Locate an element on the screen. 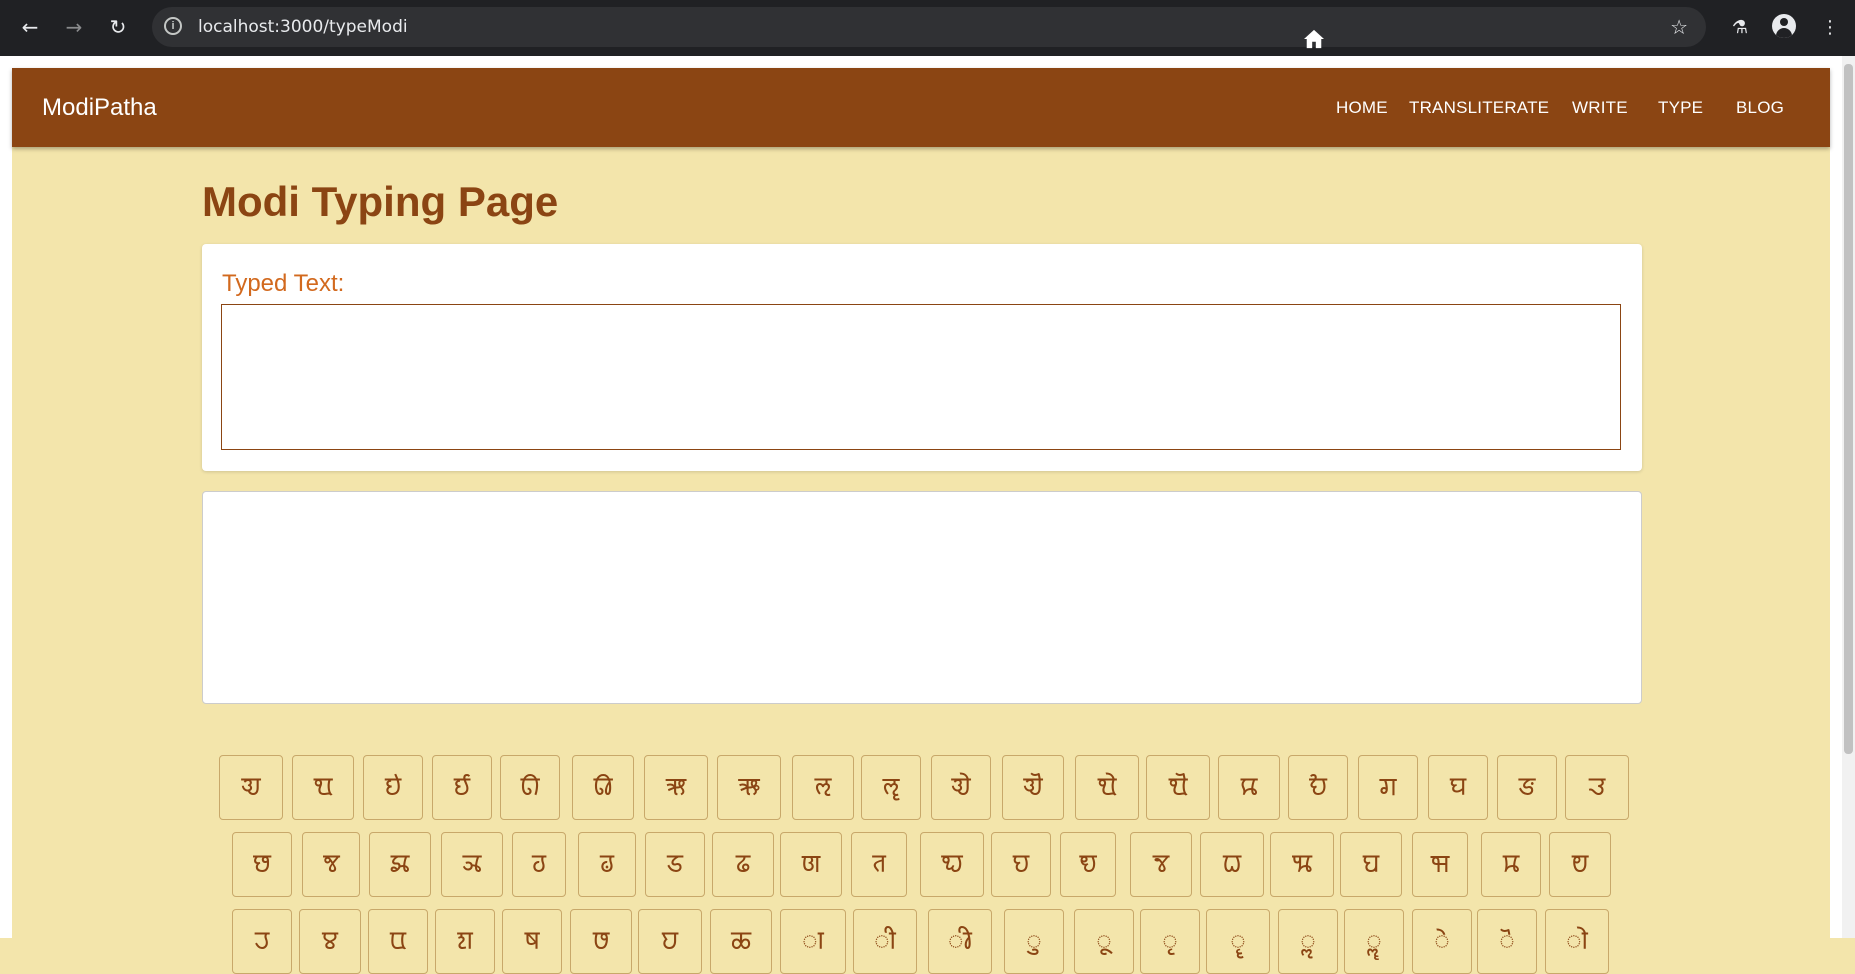 The height and width of the screenshot is (974, 1855). site-info-icon: i is located at coordinates (173, 26).